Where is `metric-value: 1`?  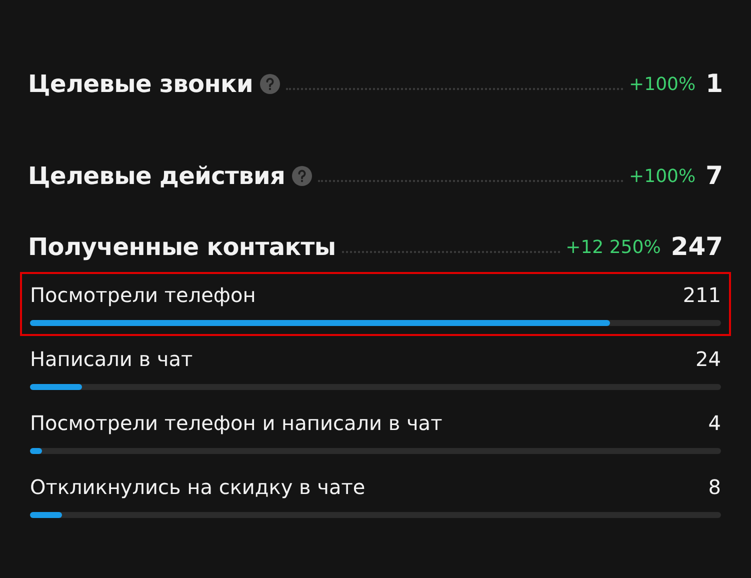 metric-value: 1 is located at coordinates (714, 84).